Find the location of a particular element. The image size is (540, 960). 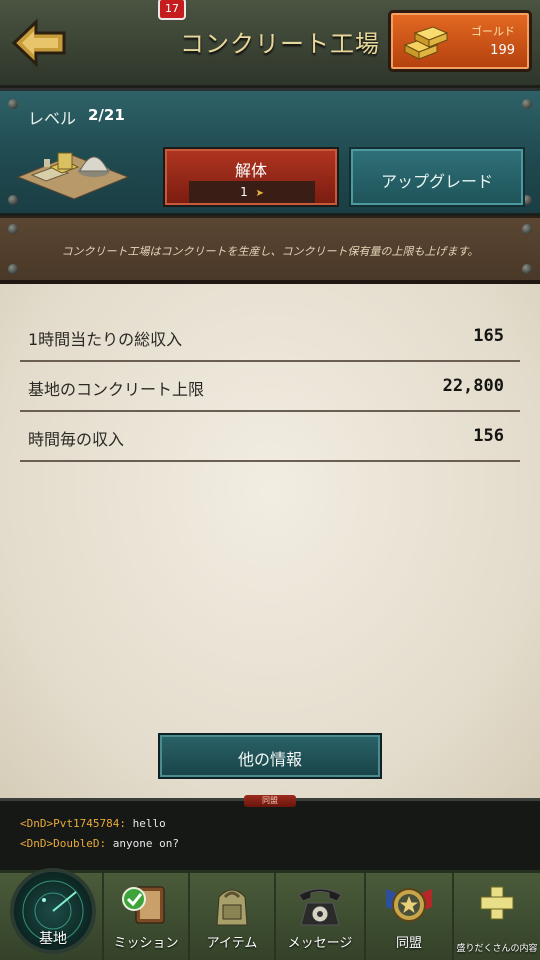

concrete-factory-icon is located at coordinates (73, 169).